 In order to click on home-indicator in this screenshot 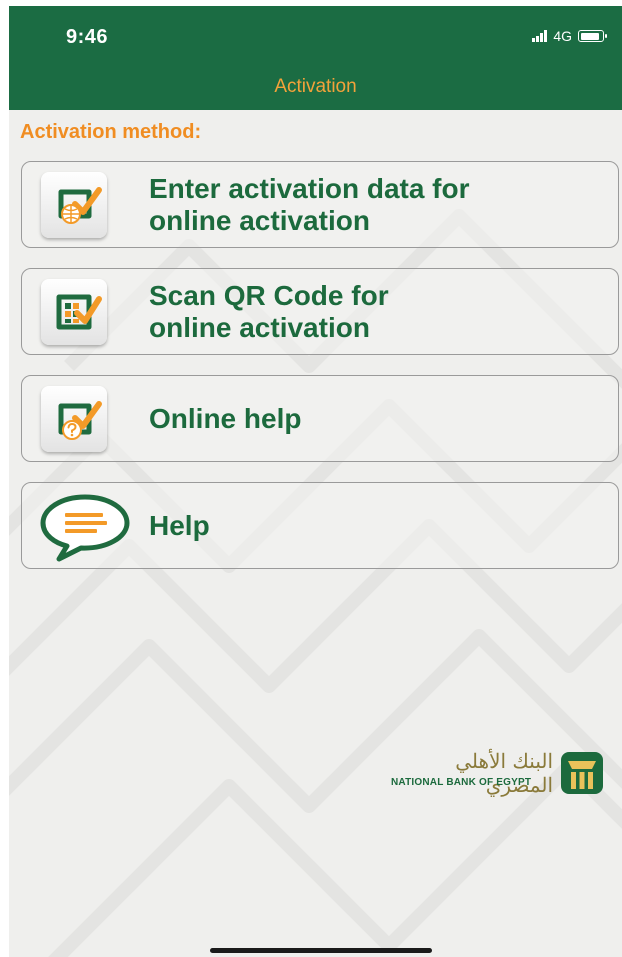, I will do `click(321, 950)`.